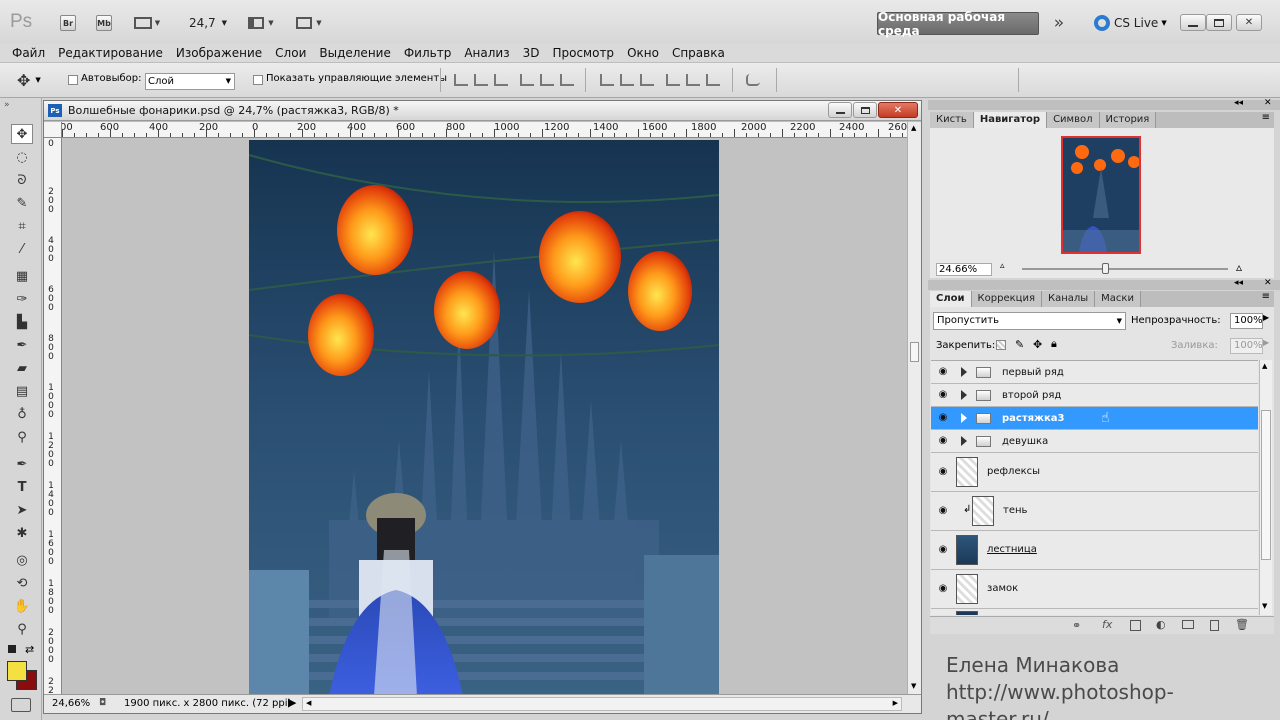 This screenshot has height=720, width=1280. I want to click on tab-brush: Кисть, so click(952, 120).